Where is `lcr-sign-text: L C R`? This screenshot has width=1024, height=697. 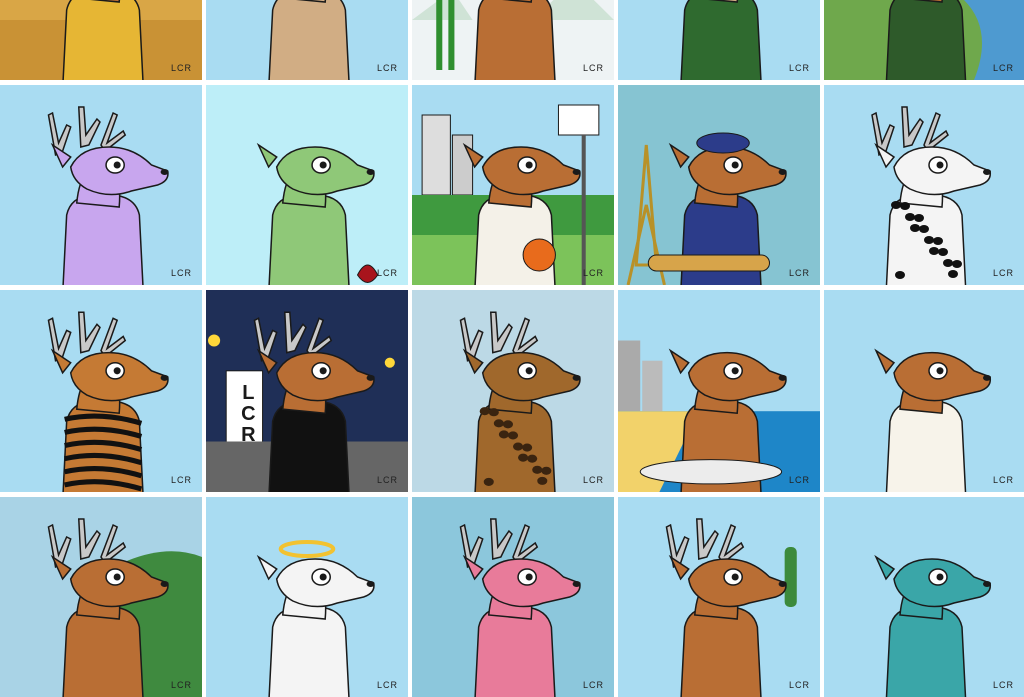
lcr-sign-text: L C R is located at coordinates (248, 413).